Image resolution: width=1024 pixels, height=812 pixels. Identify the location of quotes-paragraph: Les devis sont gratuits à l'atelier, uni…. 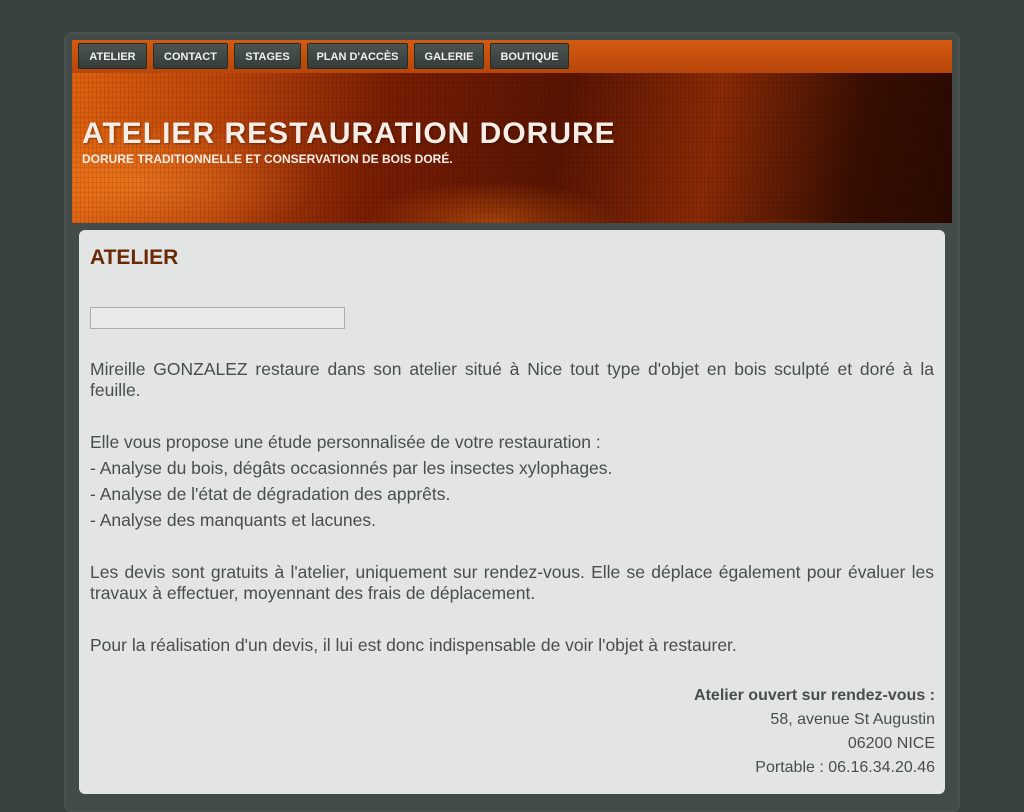
(512, 582).